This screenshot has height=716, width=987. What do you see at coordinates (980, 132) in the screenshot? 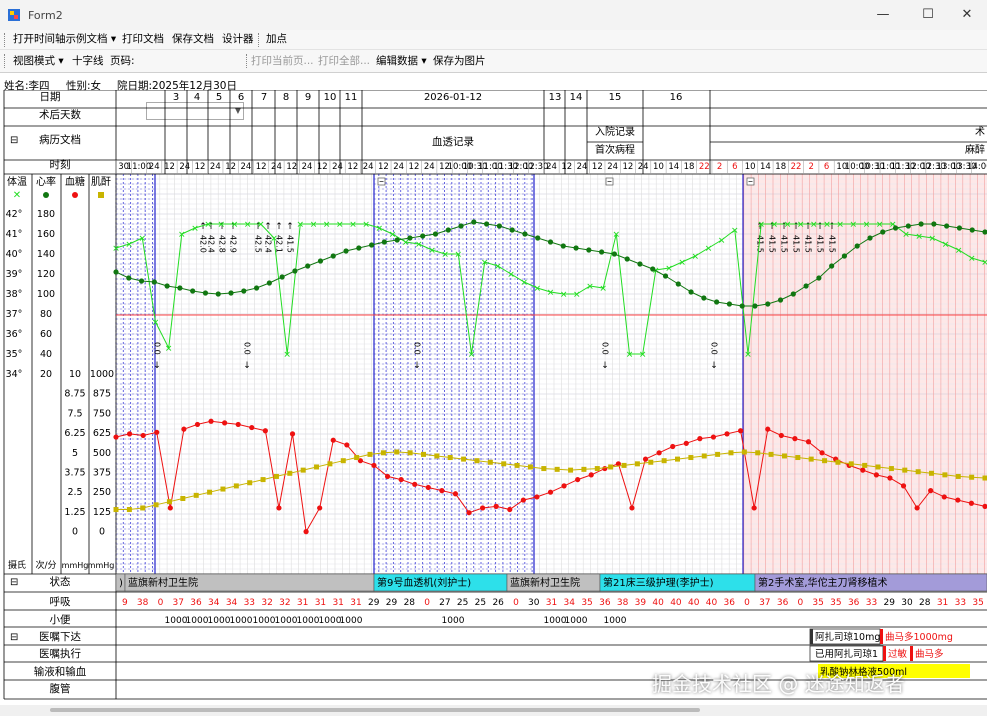
I see `surgery-record-link: 术` at bounding box center [980, 132].